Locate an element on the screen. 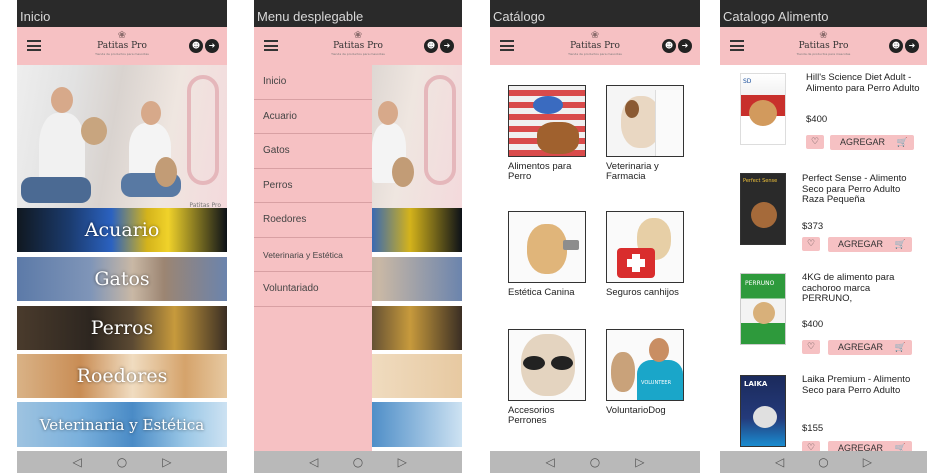  insurance-dog-image is located at coordinates (645, 247).